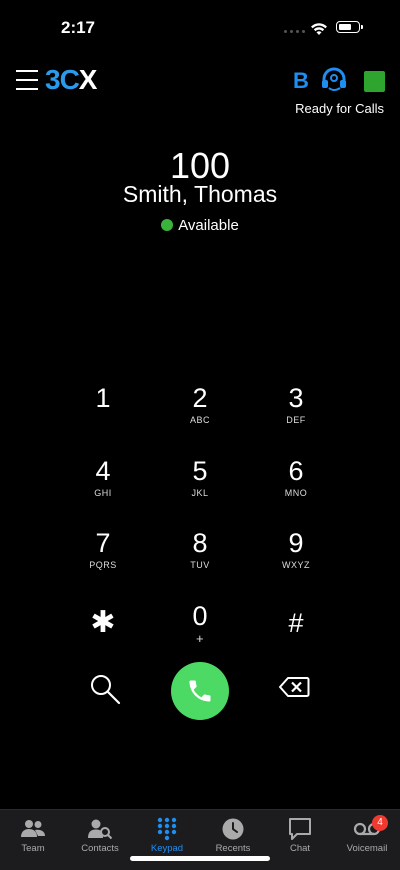 This screenshot has height=870, width=400. What do you see at coordinates (319, 29) in the screenshot?
I see `wifi-icon` at bounding box center [319, 29].